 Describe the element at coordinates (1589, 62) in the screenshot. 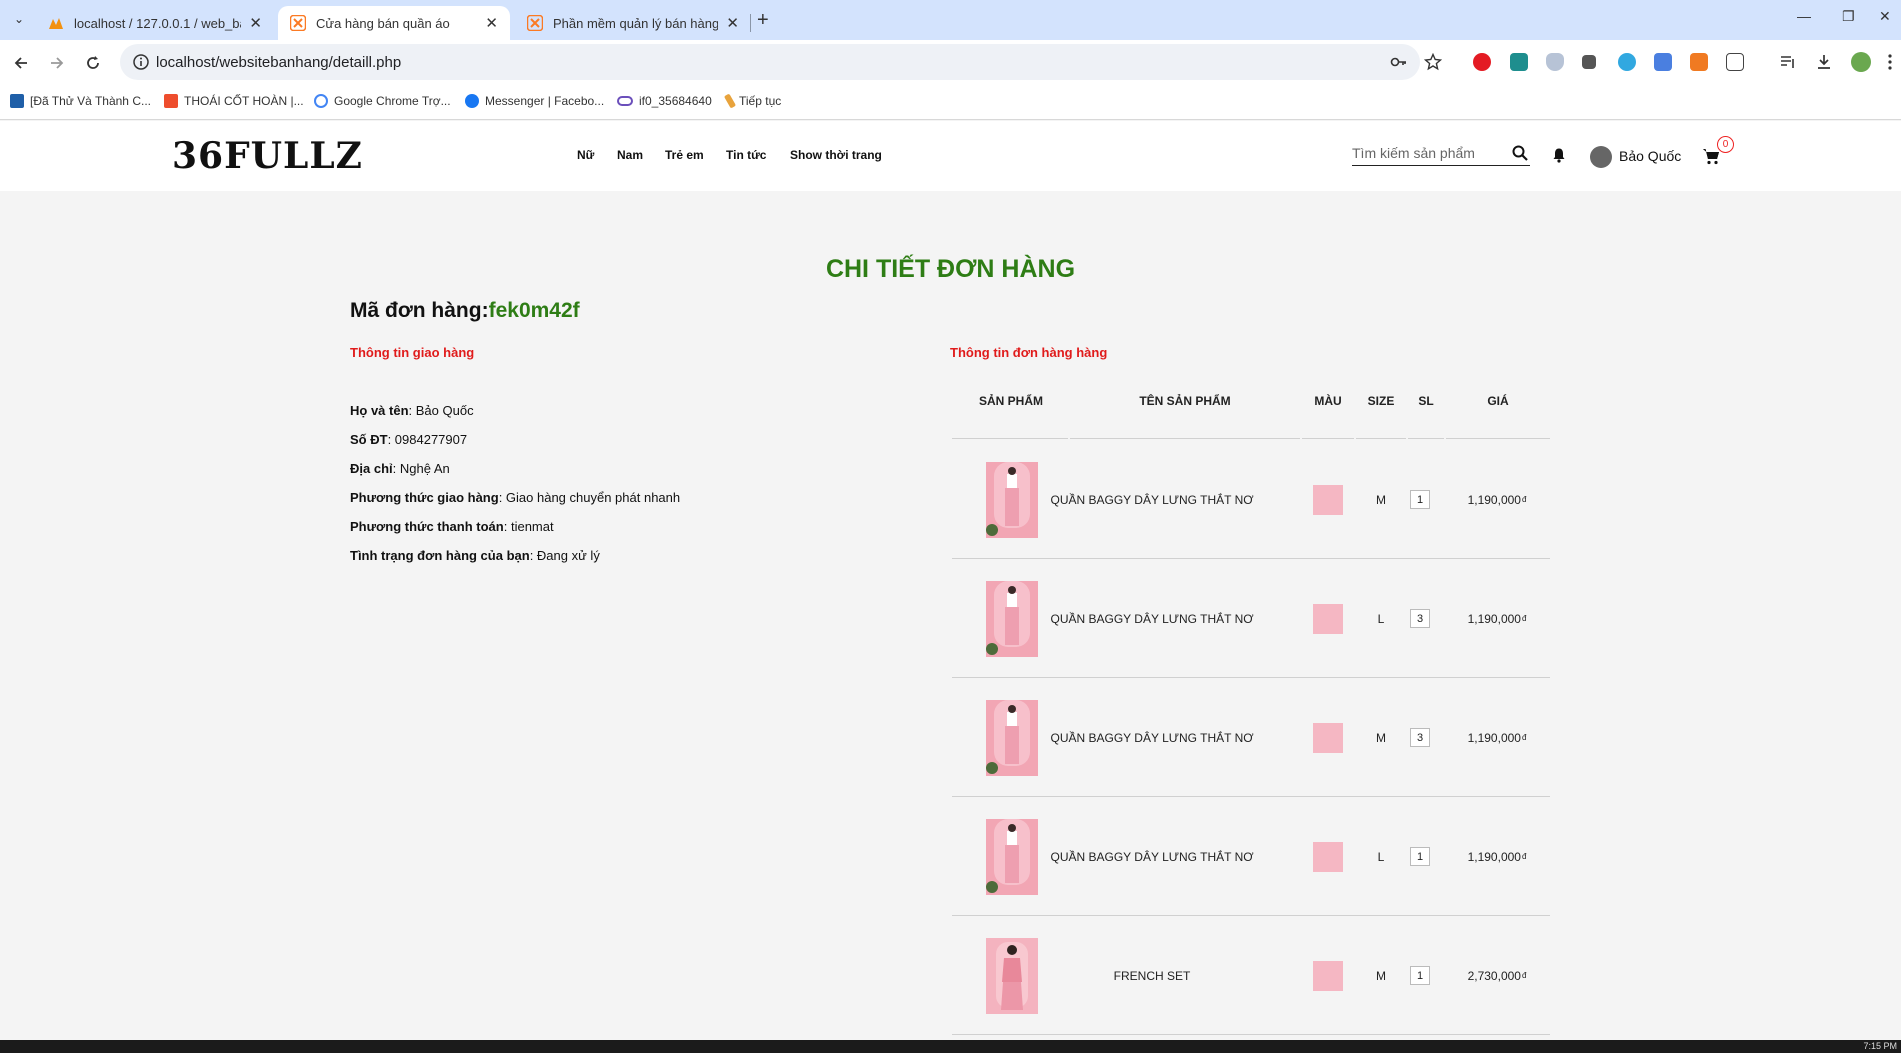

I see `grid-extension-icon` at that location.